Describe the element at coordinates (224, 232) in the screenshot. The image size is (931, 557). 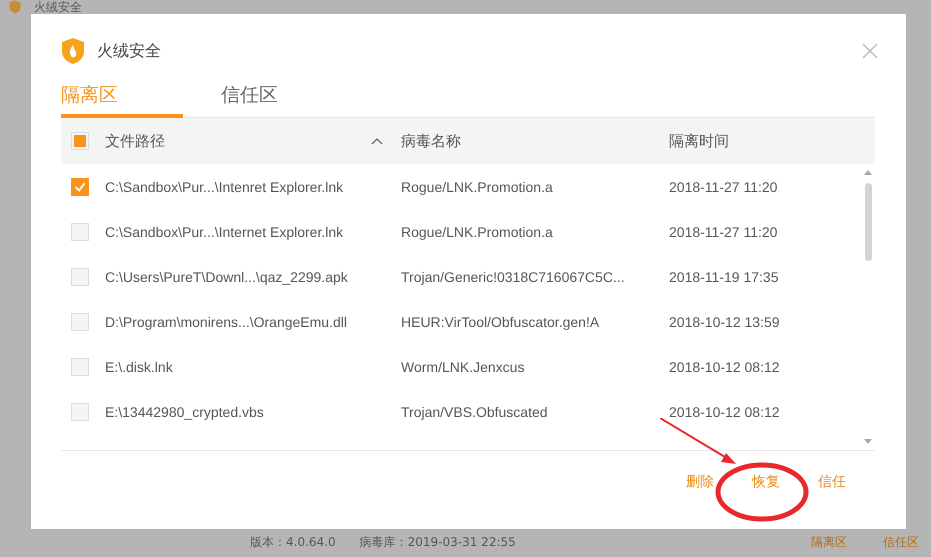
I see `file-path-cell-text: C:\Sandbox\Pur...\Internet Explorer.lnk` at that location.